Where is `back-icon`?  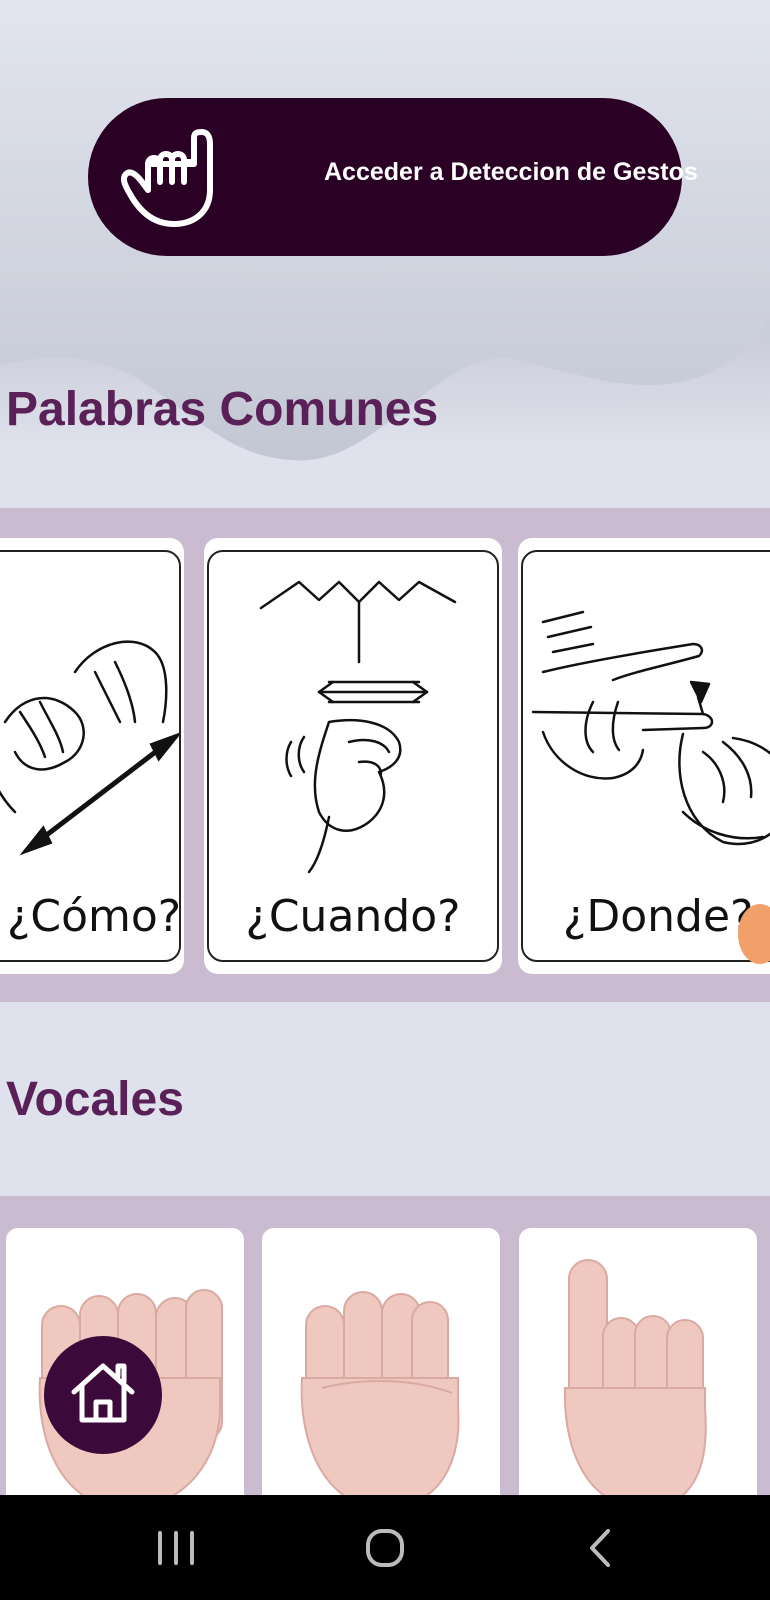
back-icon is located at coordinates (600, 1548).